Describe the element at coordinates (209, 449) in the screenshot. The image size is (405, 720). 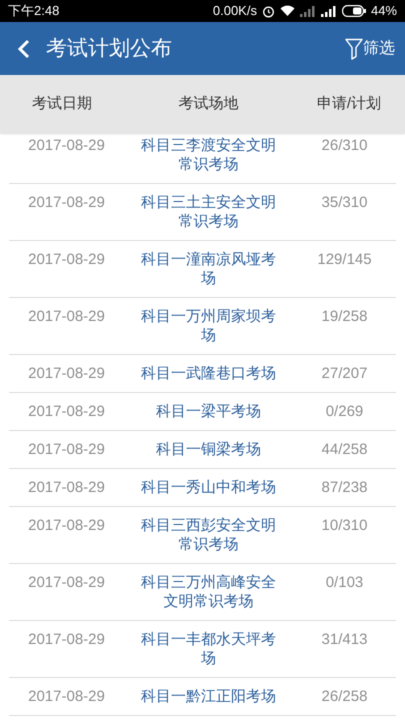
I see `venue-link: 科目一铜梁考场` at that location.